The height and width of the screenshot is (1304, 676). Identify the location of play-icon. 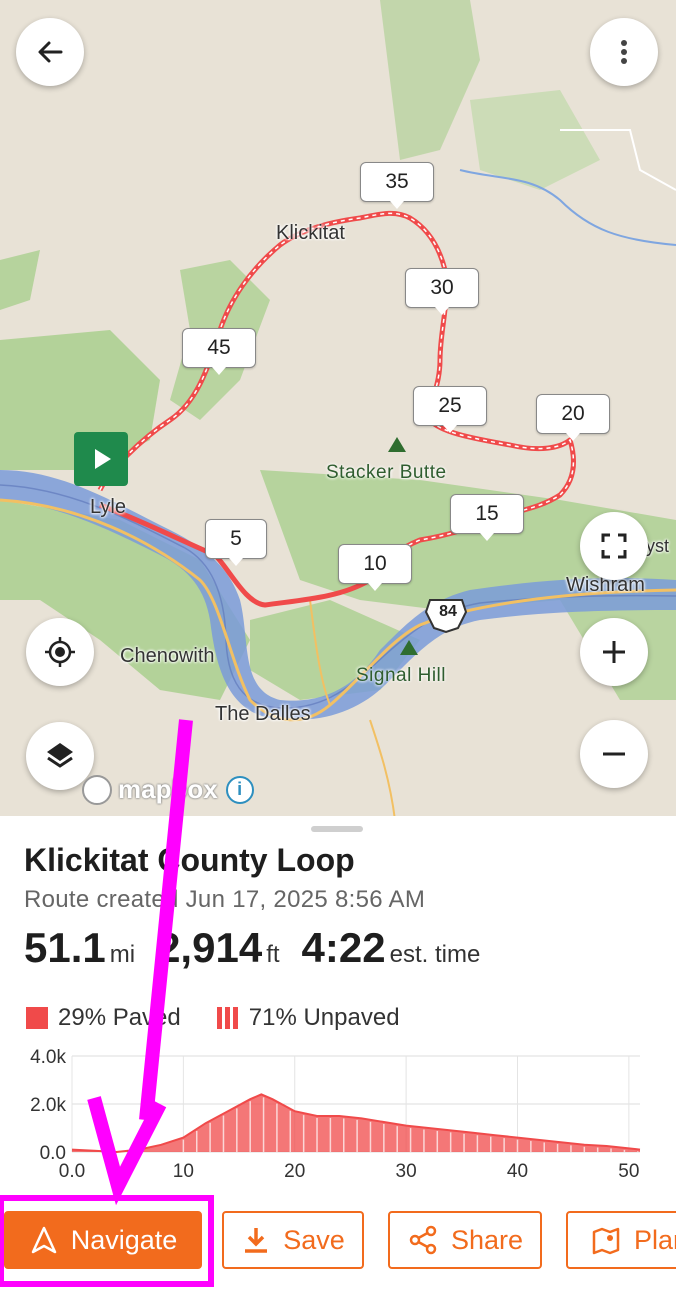
(103, 459).